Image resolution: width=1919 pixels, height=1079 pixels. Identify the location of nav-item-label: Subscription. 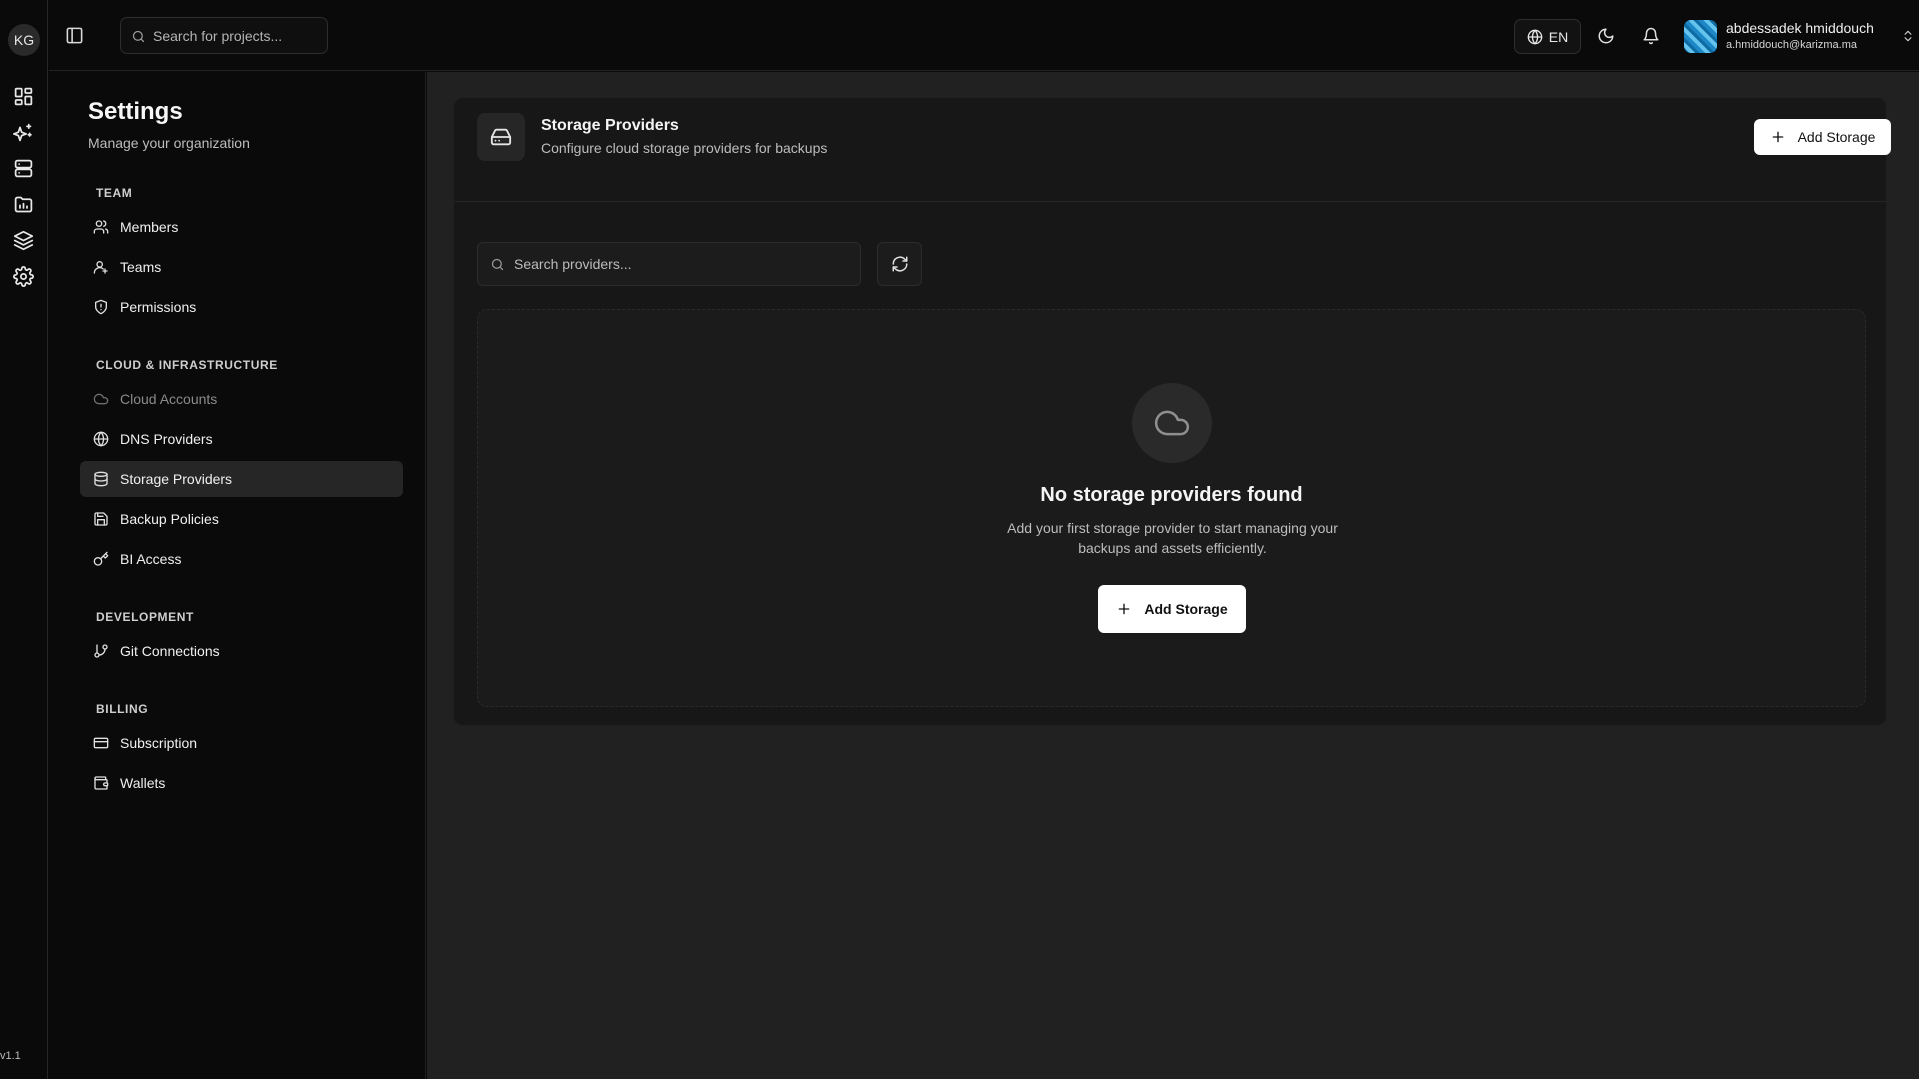
(159, 743).